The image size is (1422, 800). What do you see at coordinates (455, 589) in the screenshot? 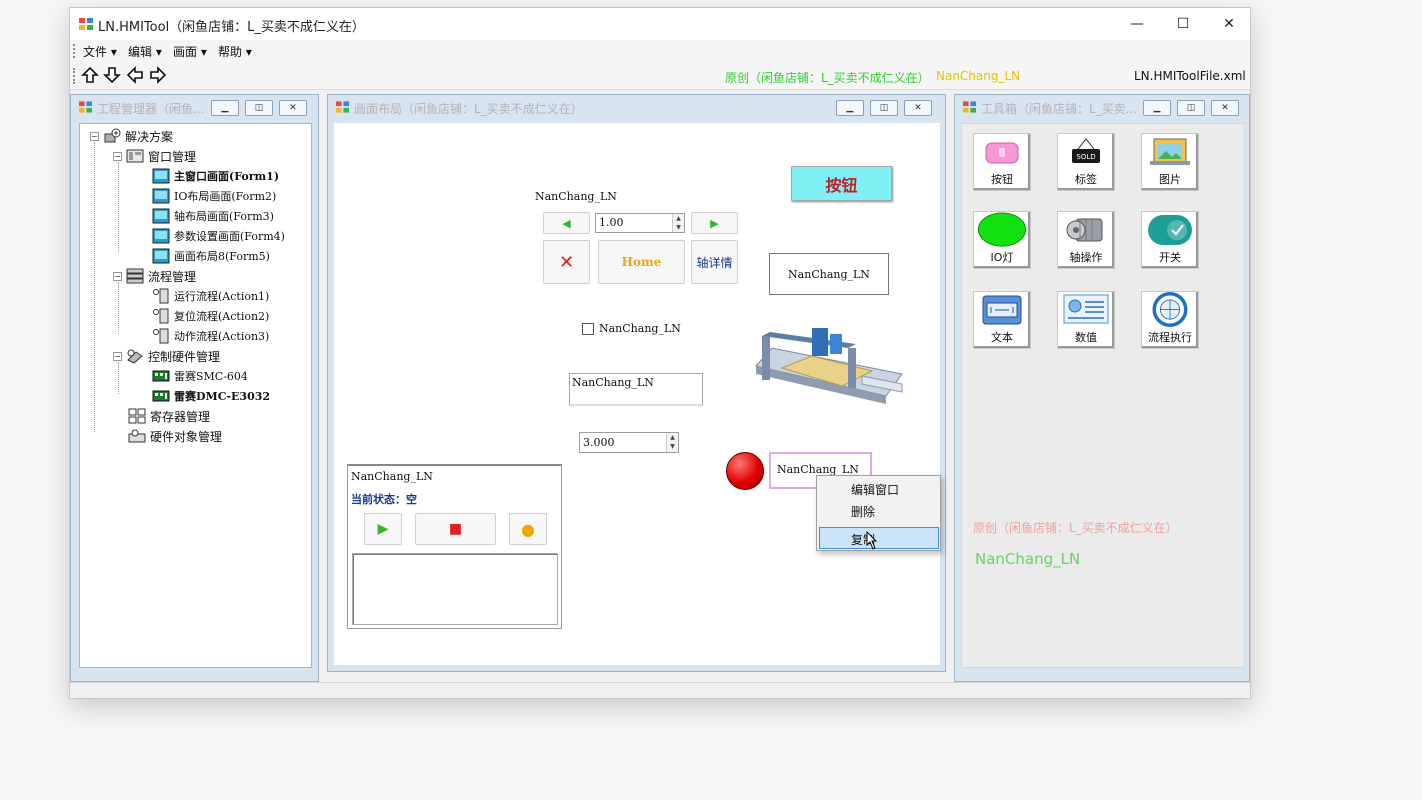
I see `flow-log-box` at bounding box center [455, 589].